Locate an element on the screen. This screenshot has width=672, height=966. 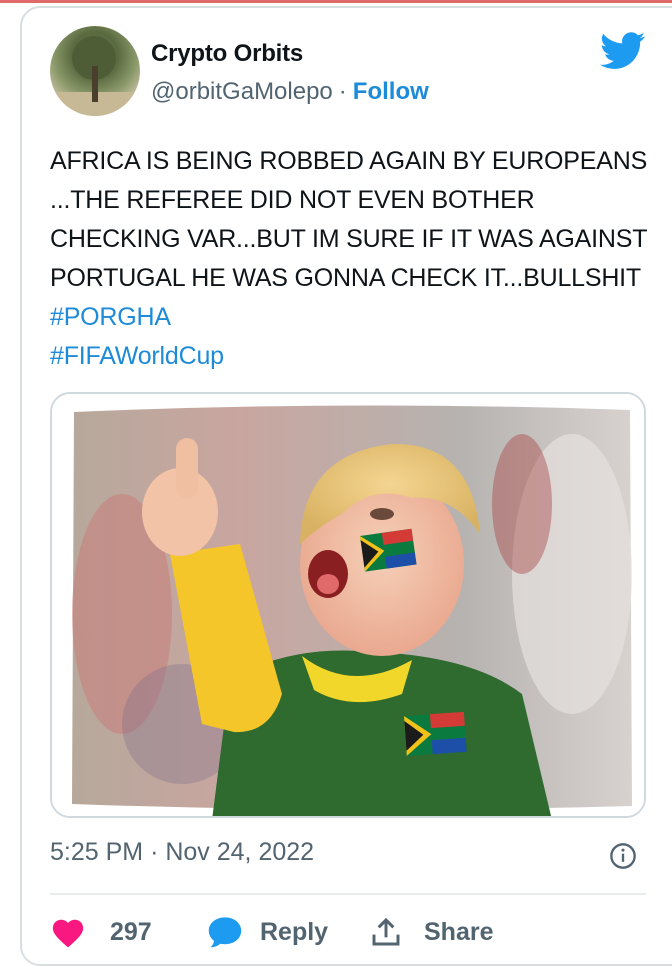
share-button: Share is located at coordinates (431, 932).